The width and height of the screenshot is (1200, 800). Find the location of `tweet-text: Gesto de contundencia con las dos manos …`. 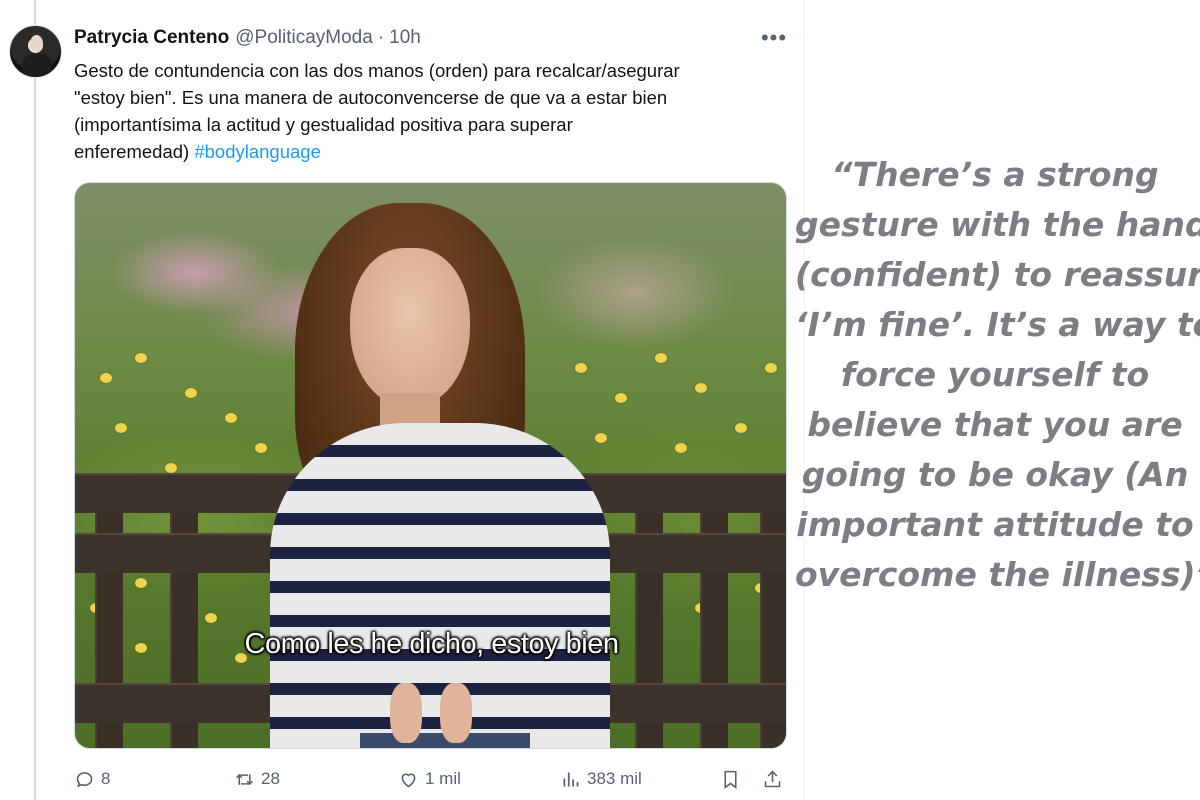

tweet-text: Gesto de contundencia con las dos manos … is located at coordinates (429, 111).